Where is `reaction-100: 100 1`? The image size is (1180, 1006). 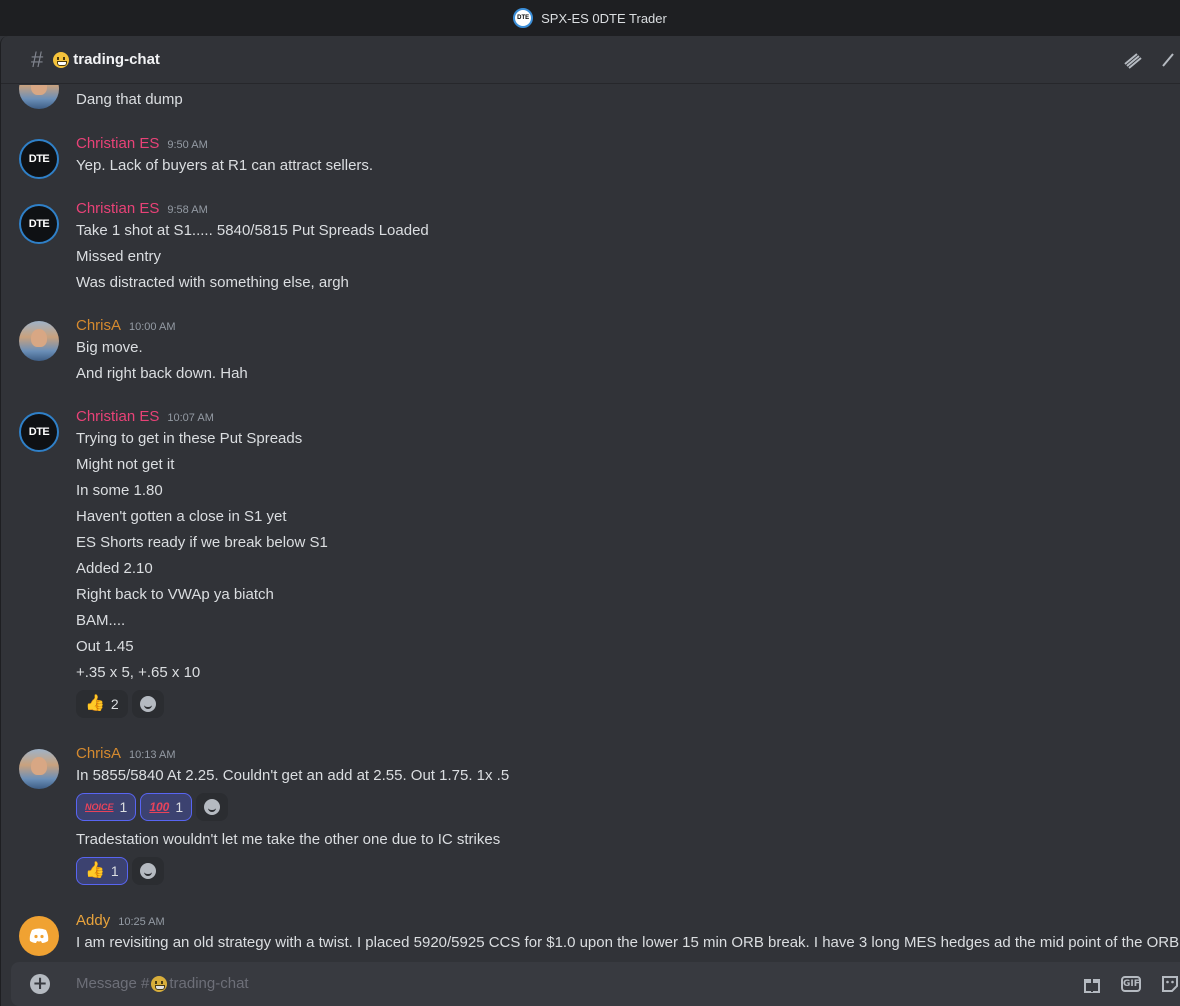 reaction-100: 100 1 is located at coordinates (166, 807).